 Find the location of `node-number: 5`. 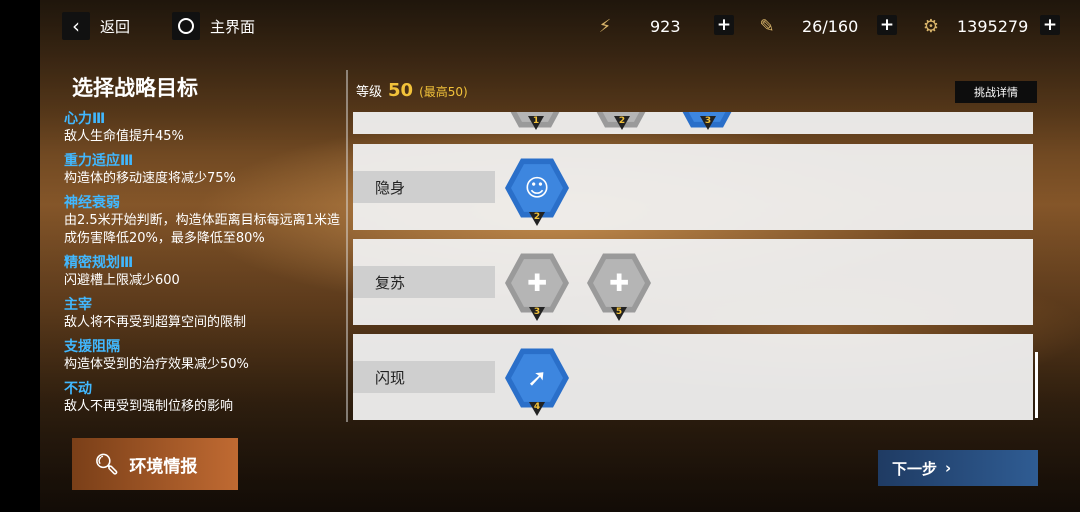

node-number: 5 is located at coordinates (619, 314).